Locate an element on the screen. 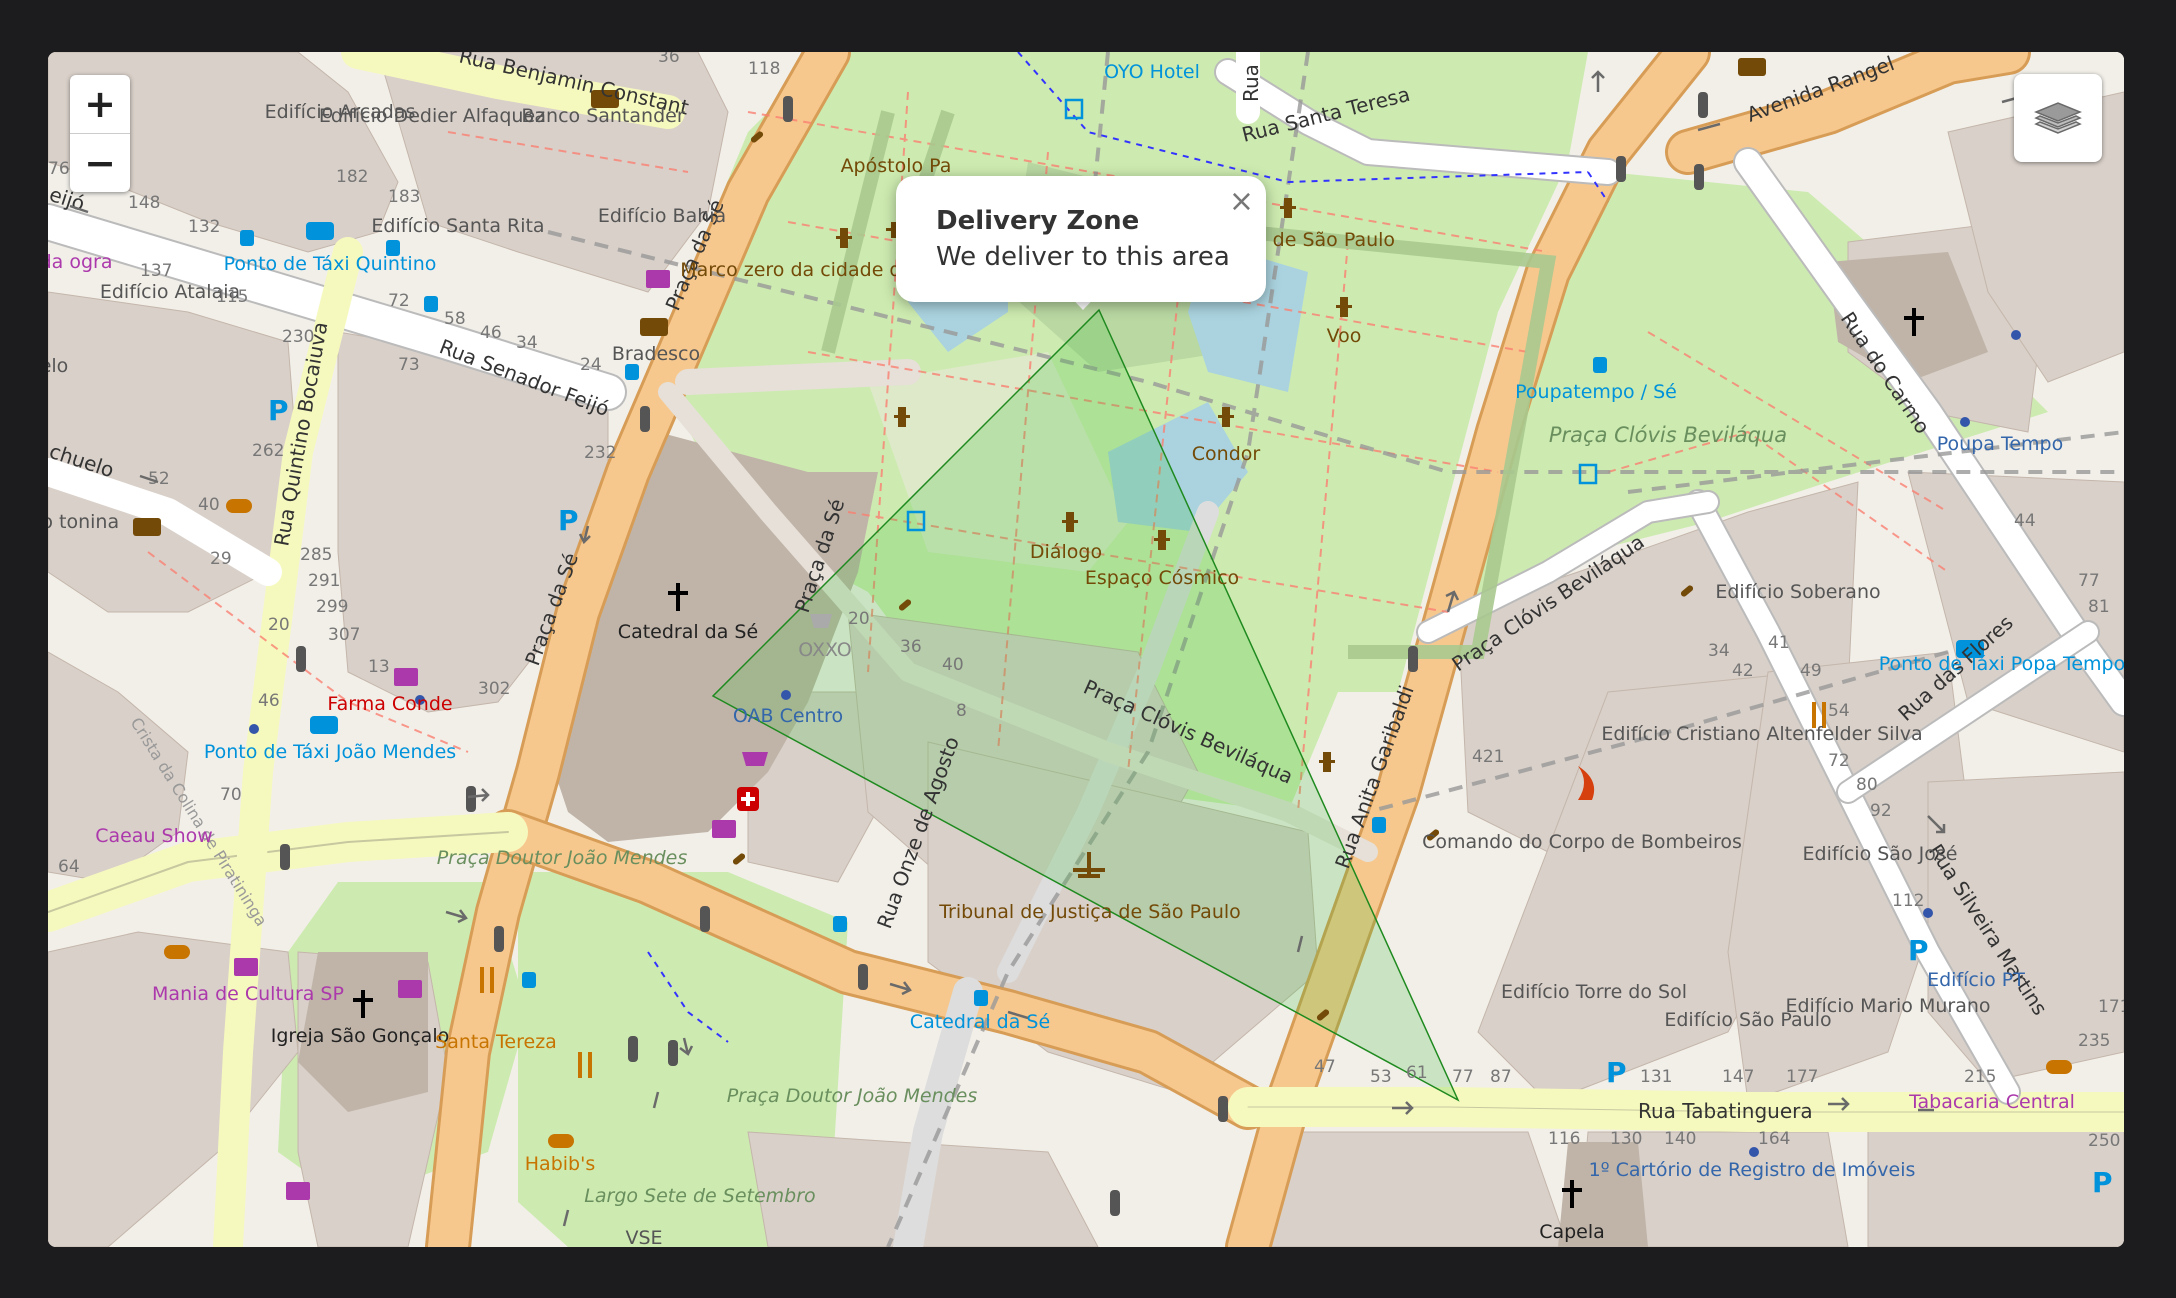  house-number: 131 is located at coordinates (1656, 1077).